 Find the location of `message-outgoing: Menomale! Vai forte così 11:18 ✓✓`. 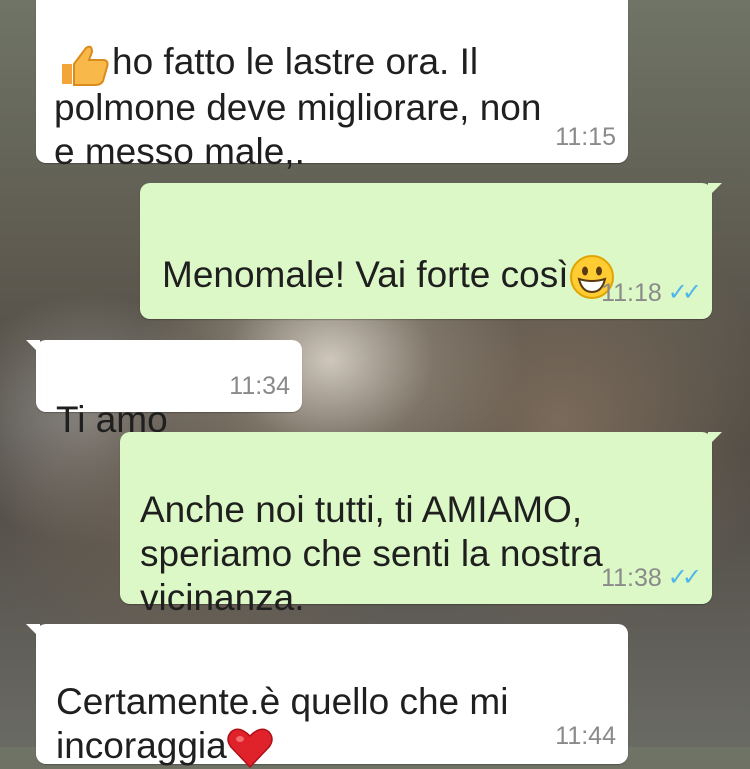

message-outgoing: Menomale! Vai forte così 11:18 ✓✓ is located at coordinates (431, 251).